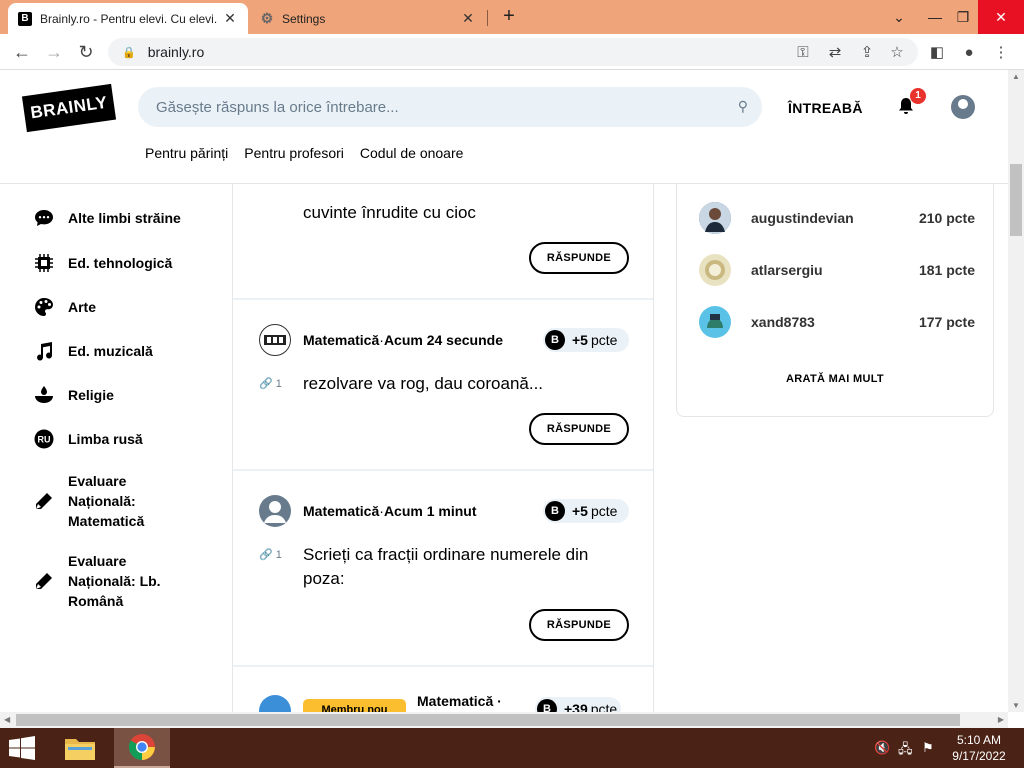  I want to click on question-meta: Matematică·Acum 24 secunde, so click(403, 340).